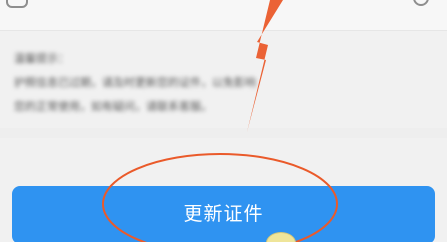 This screenshot has width=447, height=242. I want to click on help-icon, so click(421, 3).